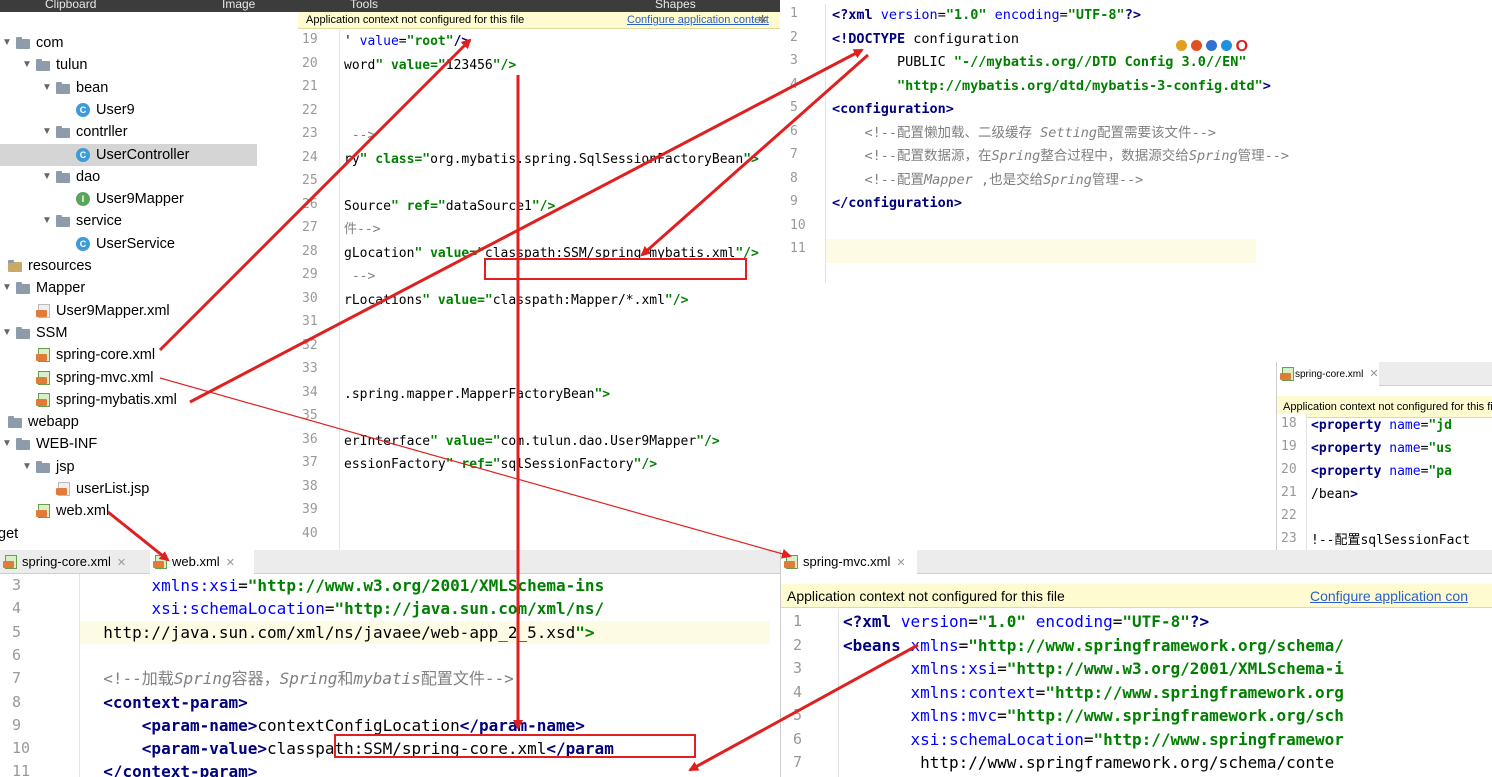 The width and height of the screenshot is (1492, 777). What do you see at coordinates (202, 562) in the screenshot?
I see `tab-web-xml: web.xml ✕` at bounding box center [202, 562].